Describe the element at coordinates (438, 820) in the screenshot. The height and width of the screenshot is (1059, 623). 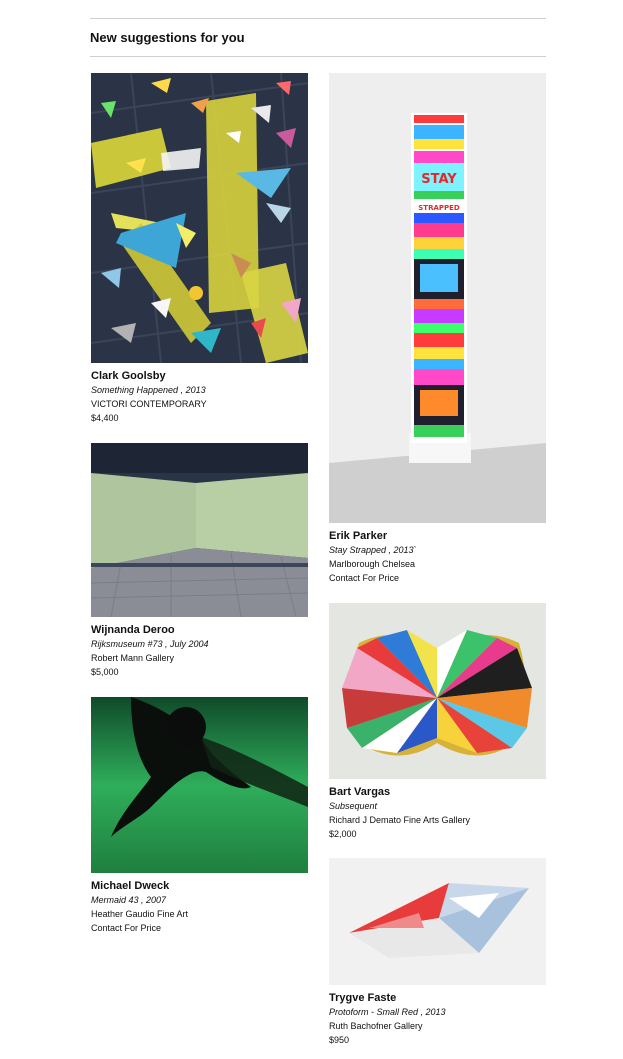
I see `gallery-name: Richard J Demato Fine Arts Gallery` at that location.